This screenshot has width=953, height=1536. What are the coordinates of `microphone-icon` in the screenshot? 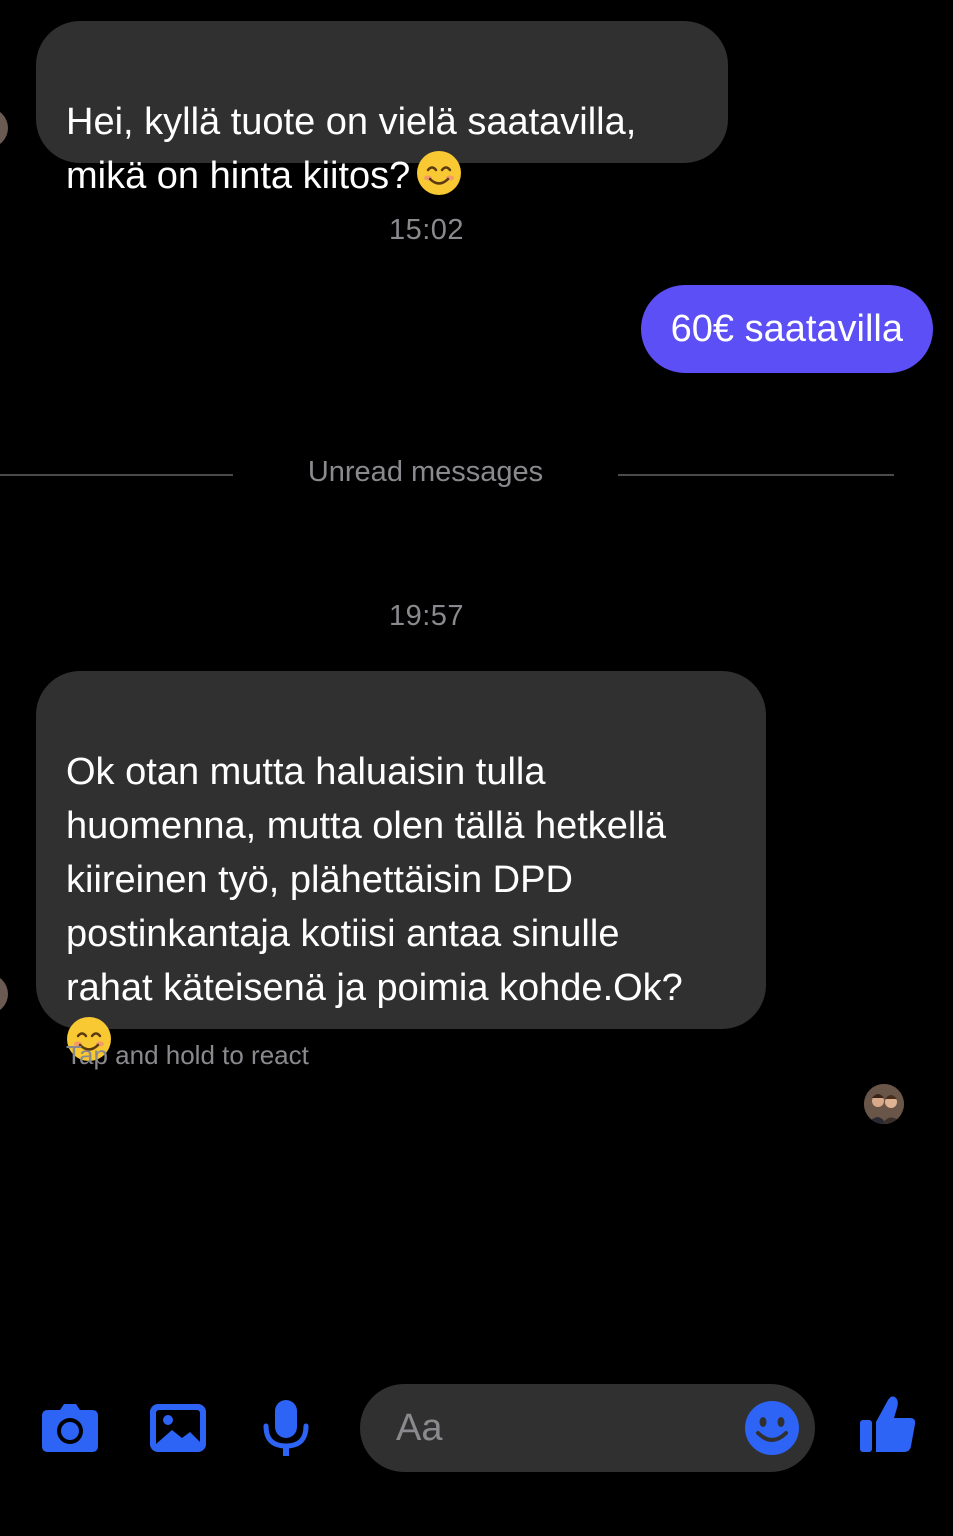 It's located at (286, 1428).